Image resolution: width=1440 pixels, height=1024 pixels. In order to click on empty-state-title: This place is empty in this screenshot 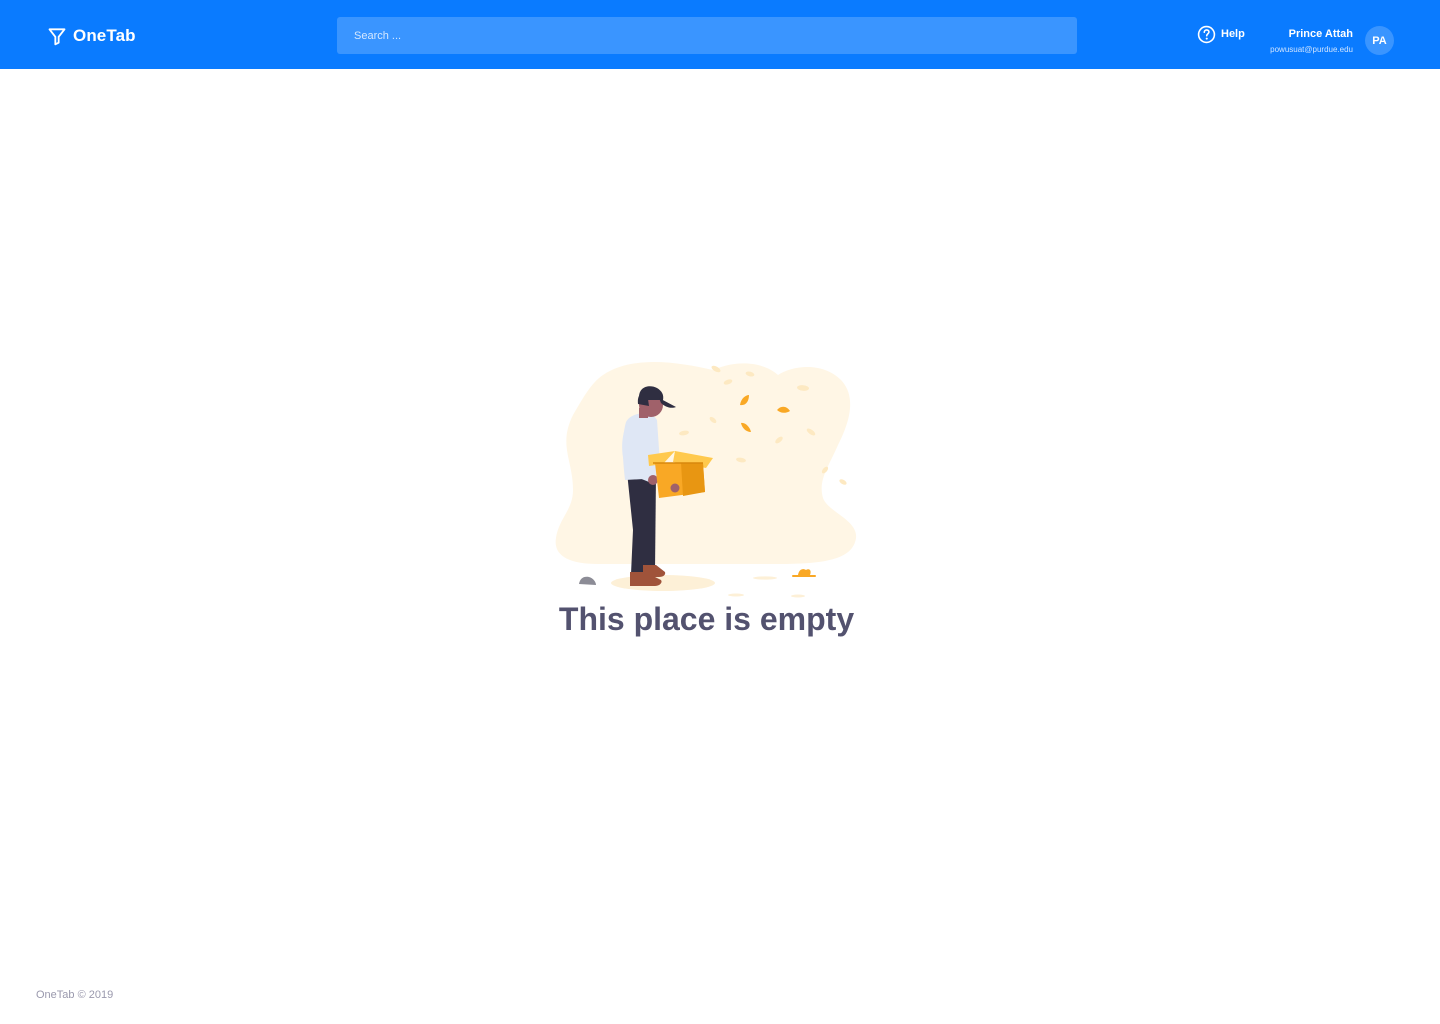, I will do `click(706, 619)`.